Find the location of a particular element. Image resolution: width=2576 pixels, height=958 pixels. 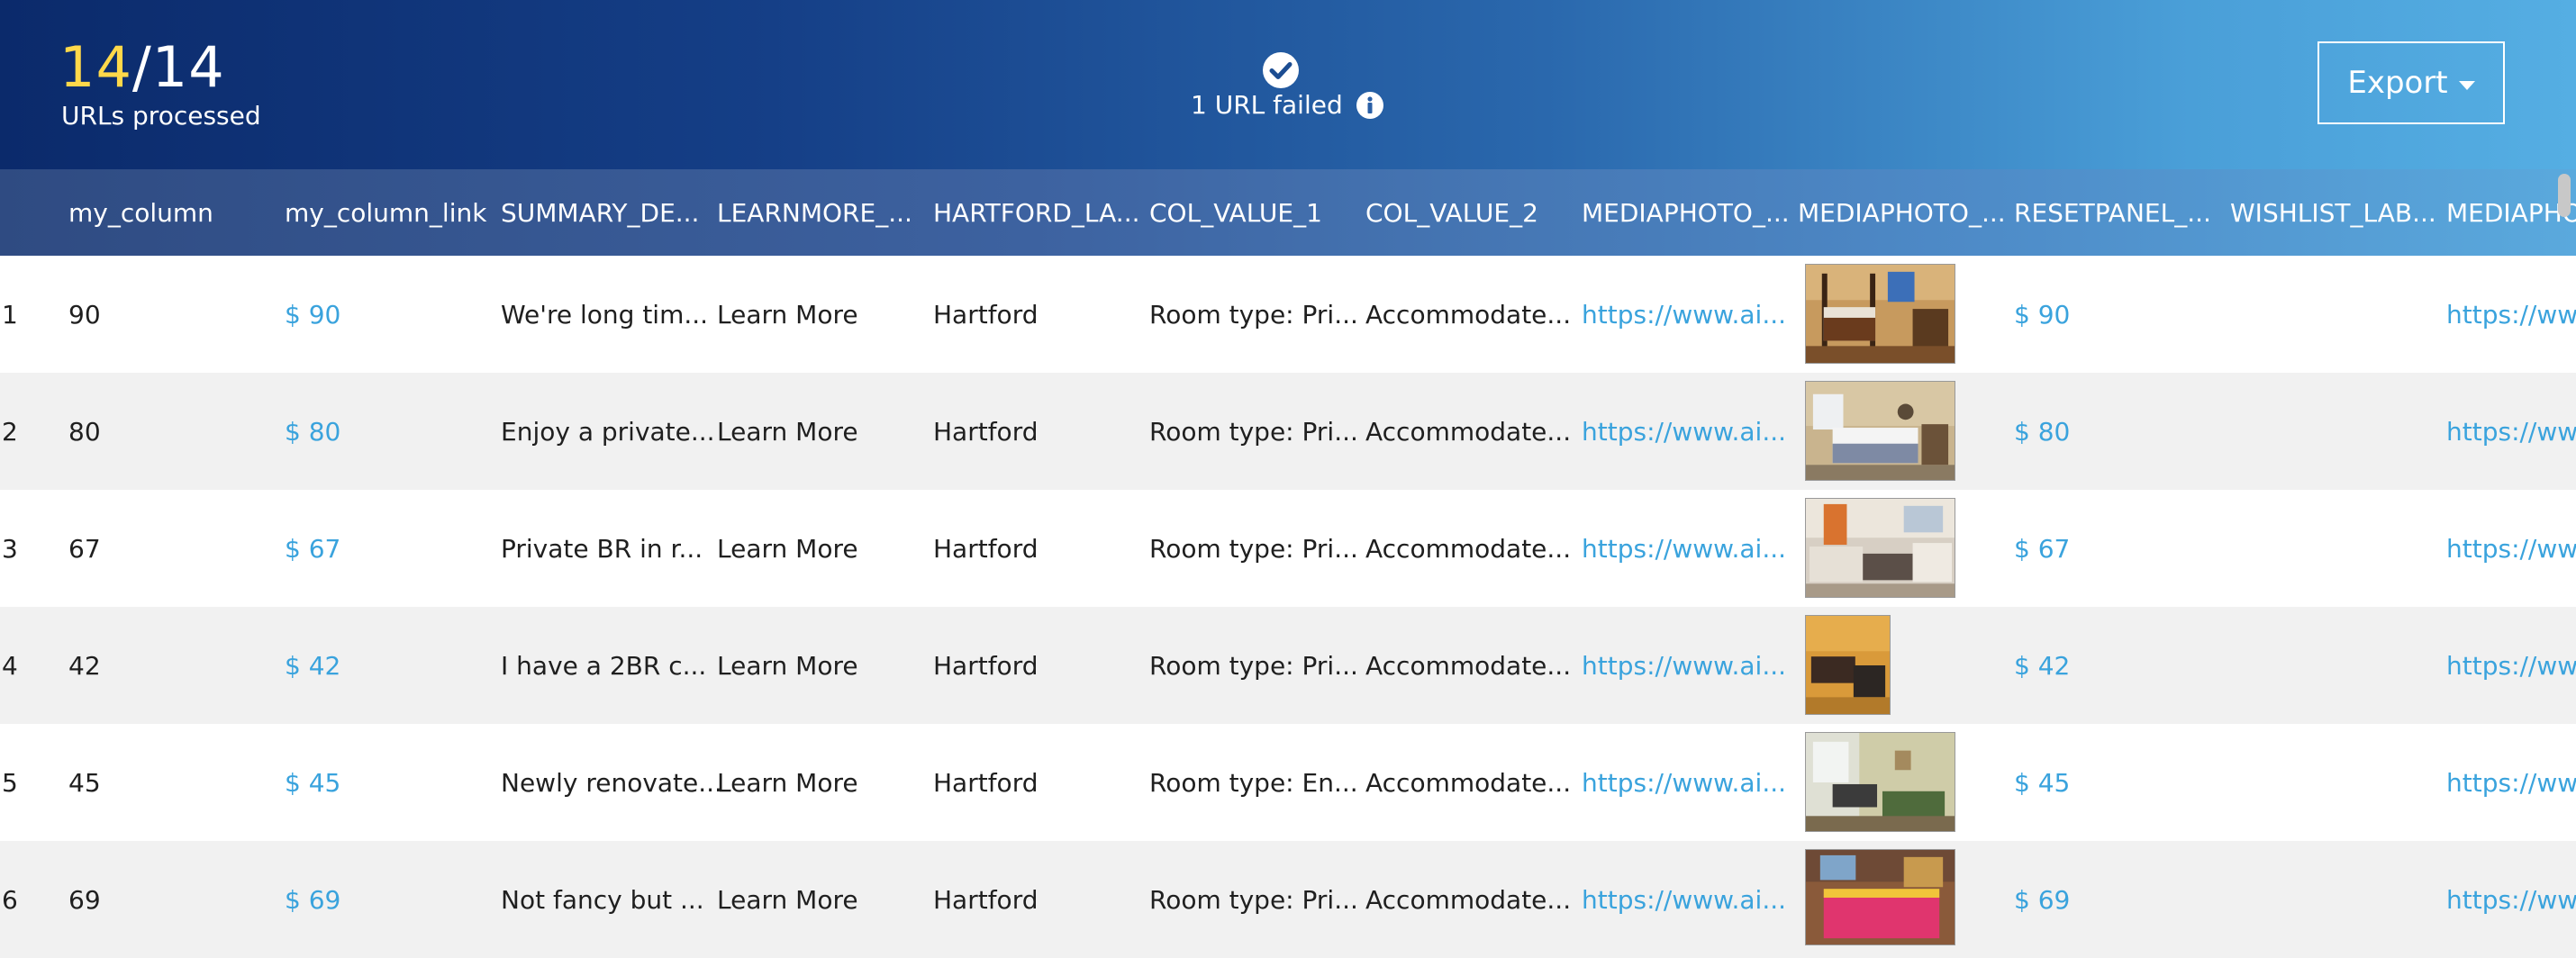

column-header-mediaphoto-3: MEDIAPHO is located at coordinates (2511, 212).